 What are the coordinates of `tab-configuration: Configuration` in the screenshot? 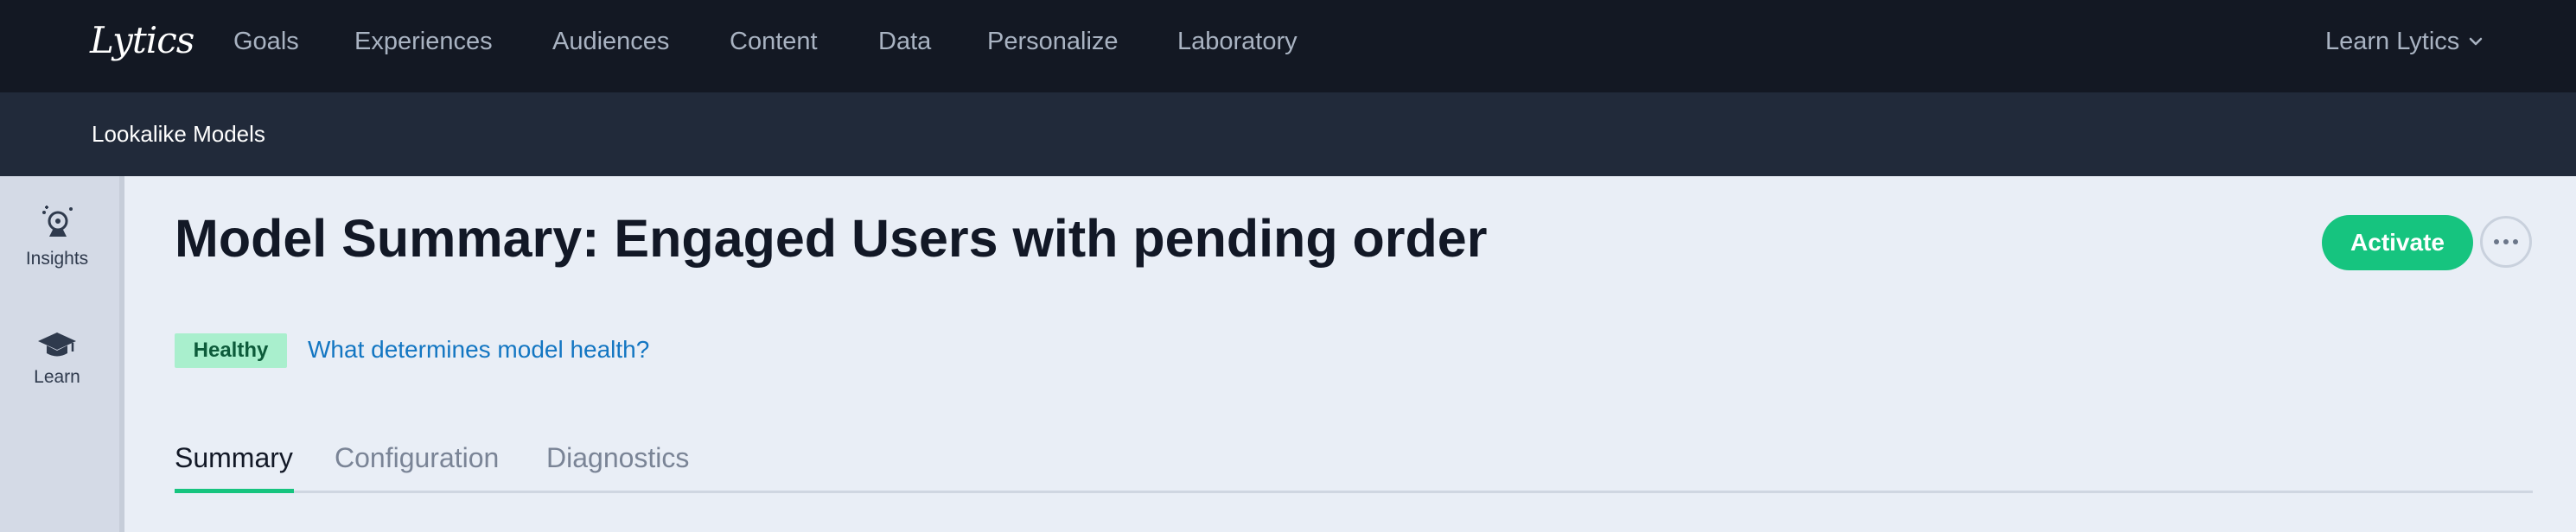 It's located at (417, 458).